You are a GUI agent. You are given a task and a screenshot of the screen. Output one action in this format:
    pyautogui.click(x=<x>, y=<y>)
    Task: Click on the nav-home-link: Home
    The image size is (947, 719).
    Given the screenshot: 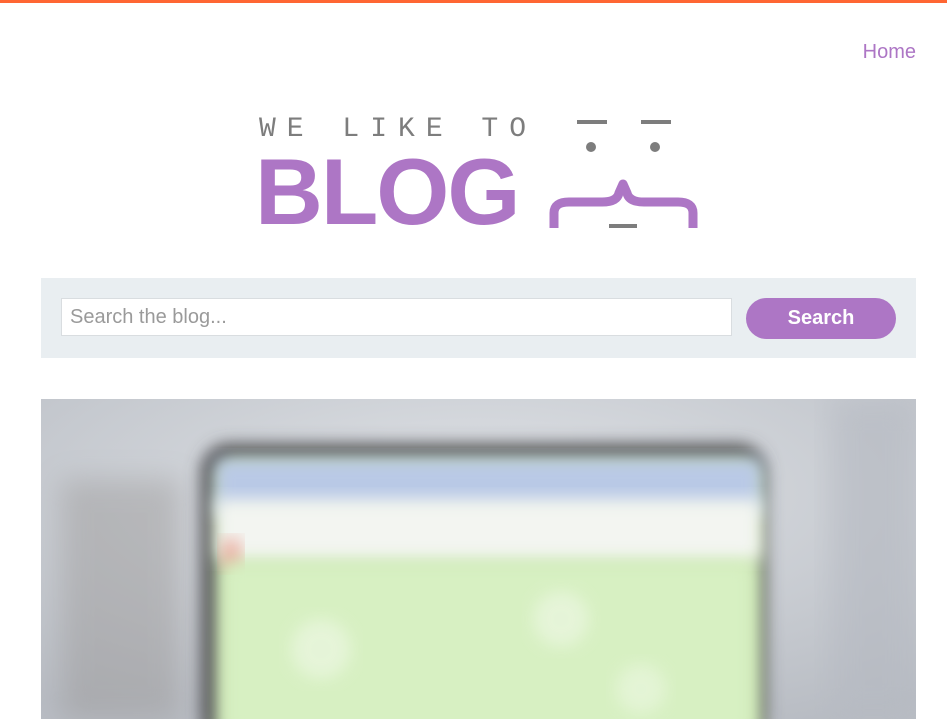 What is the action you would take?
    pyautogui.click(x=889, y=52)
    